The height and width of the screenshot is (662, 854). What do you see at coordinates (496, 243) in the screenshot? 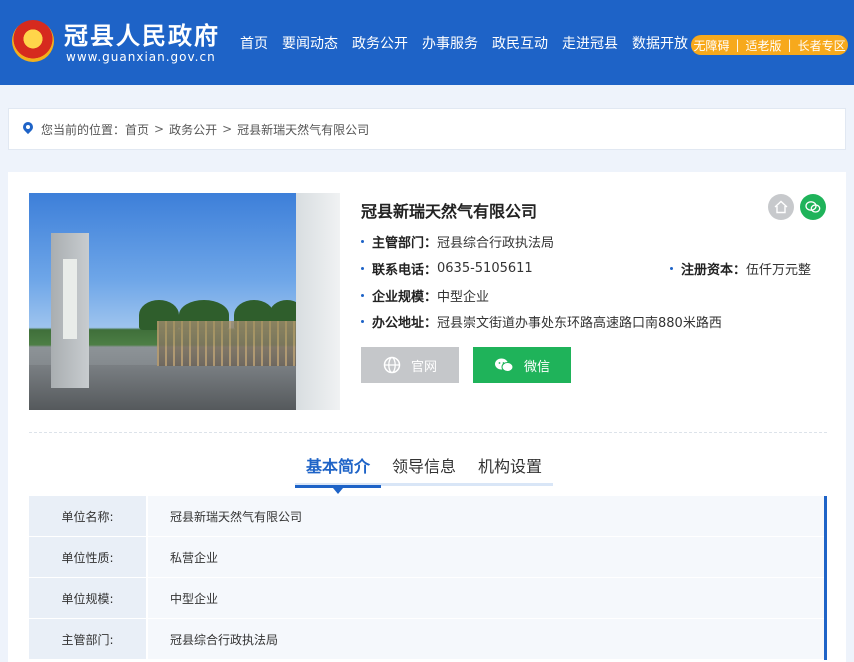
I see `supervisor-value: 冠县综合行政执法局` at bounding box center [496, 243].